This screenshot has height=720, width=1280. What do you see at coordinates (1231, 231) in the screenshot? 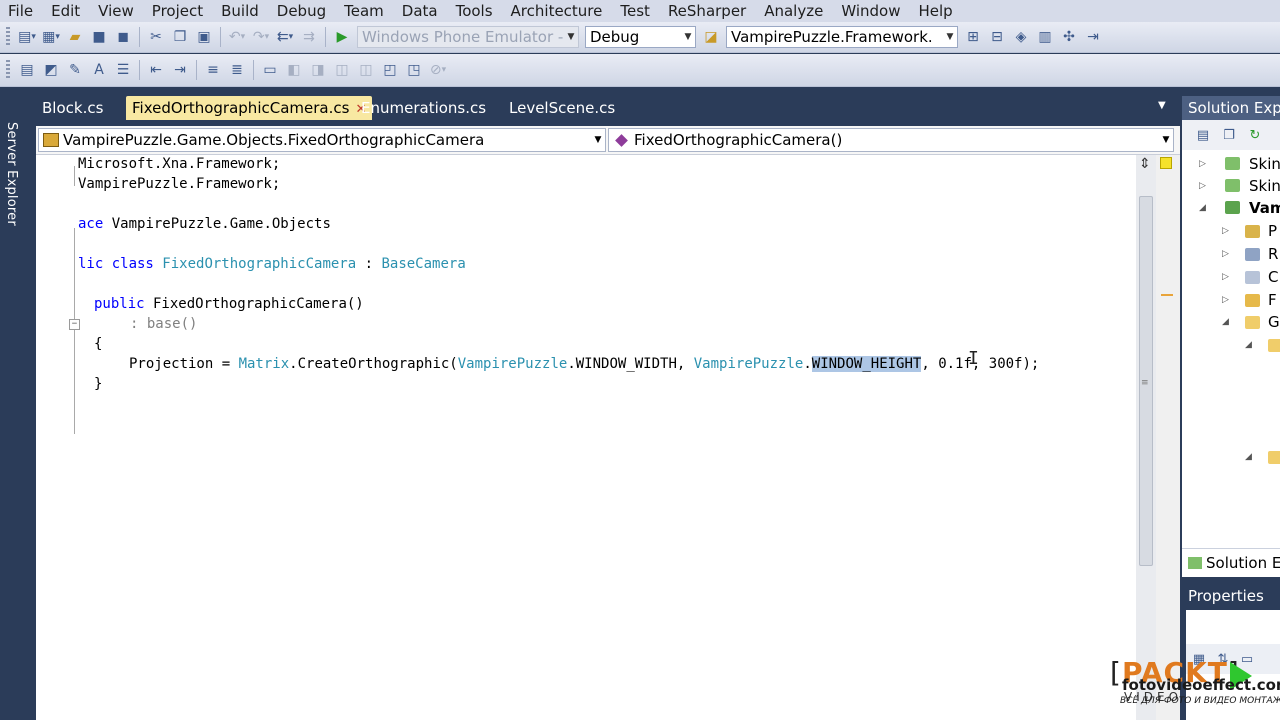
I see `tree-item-properties: ▷ P` at bounding box center [1231, 231].